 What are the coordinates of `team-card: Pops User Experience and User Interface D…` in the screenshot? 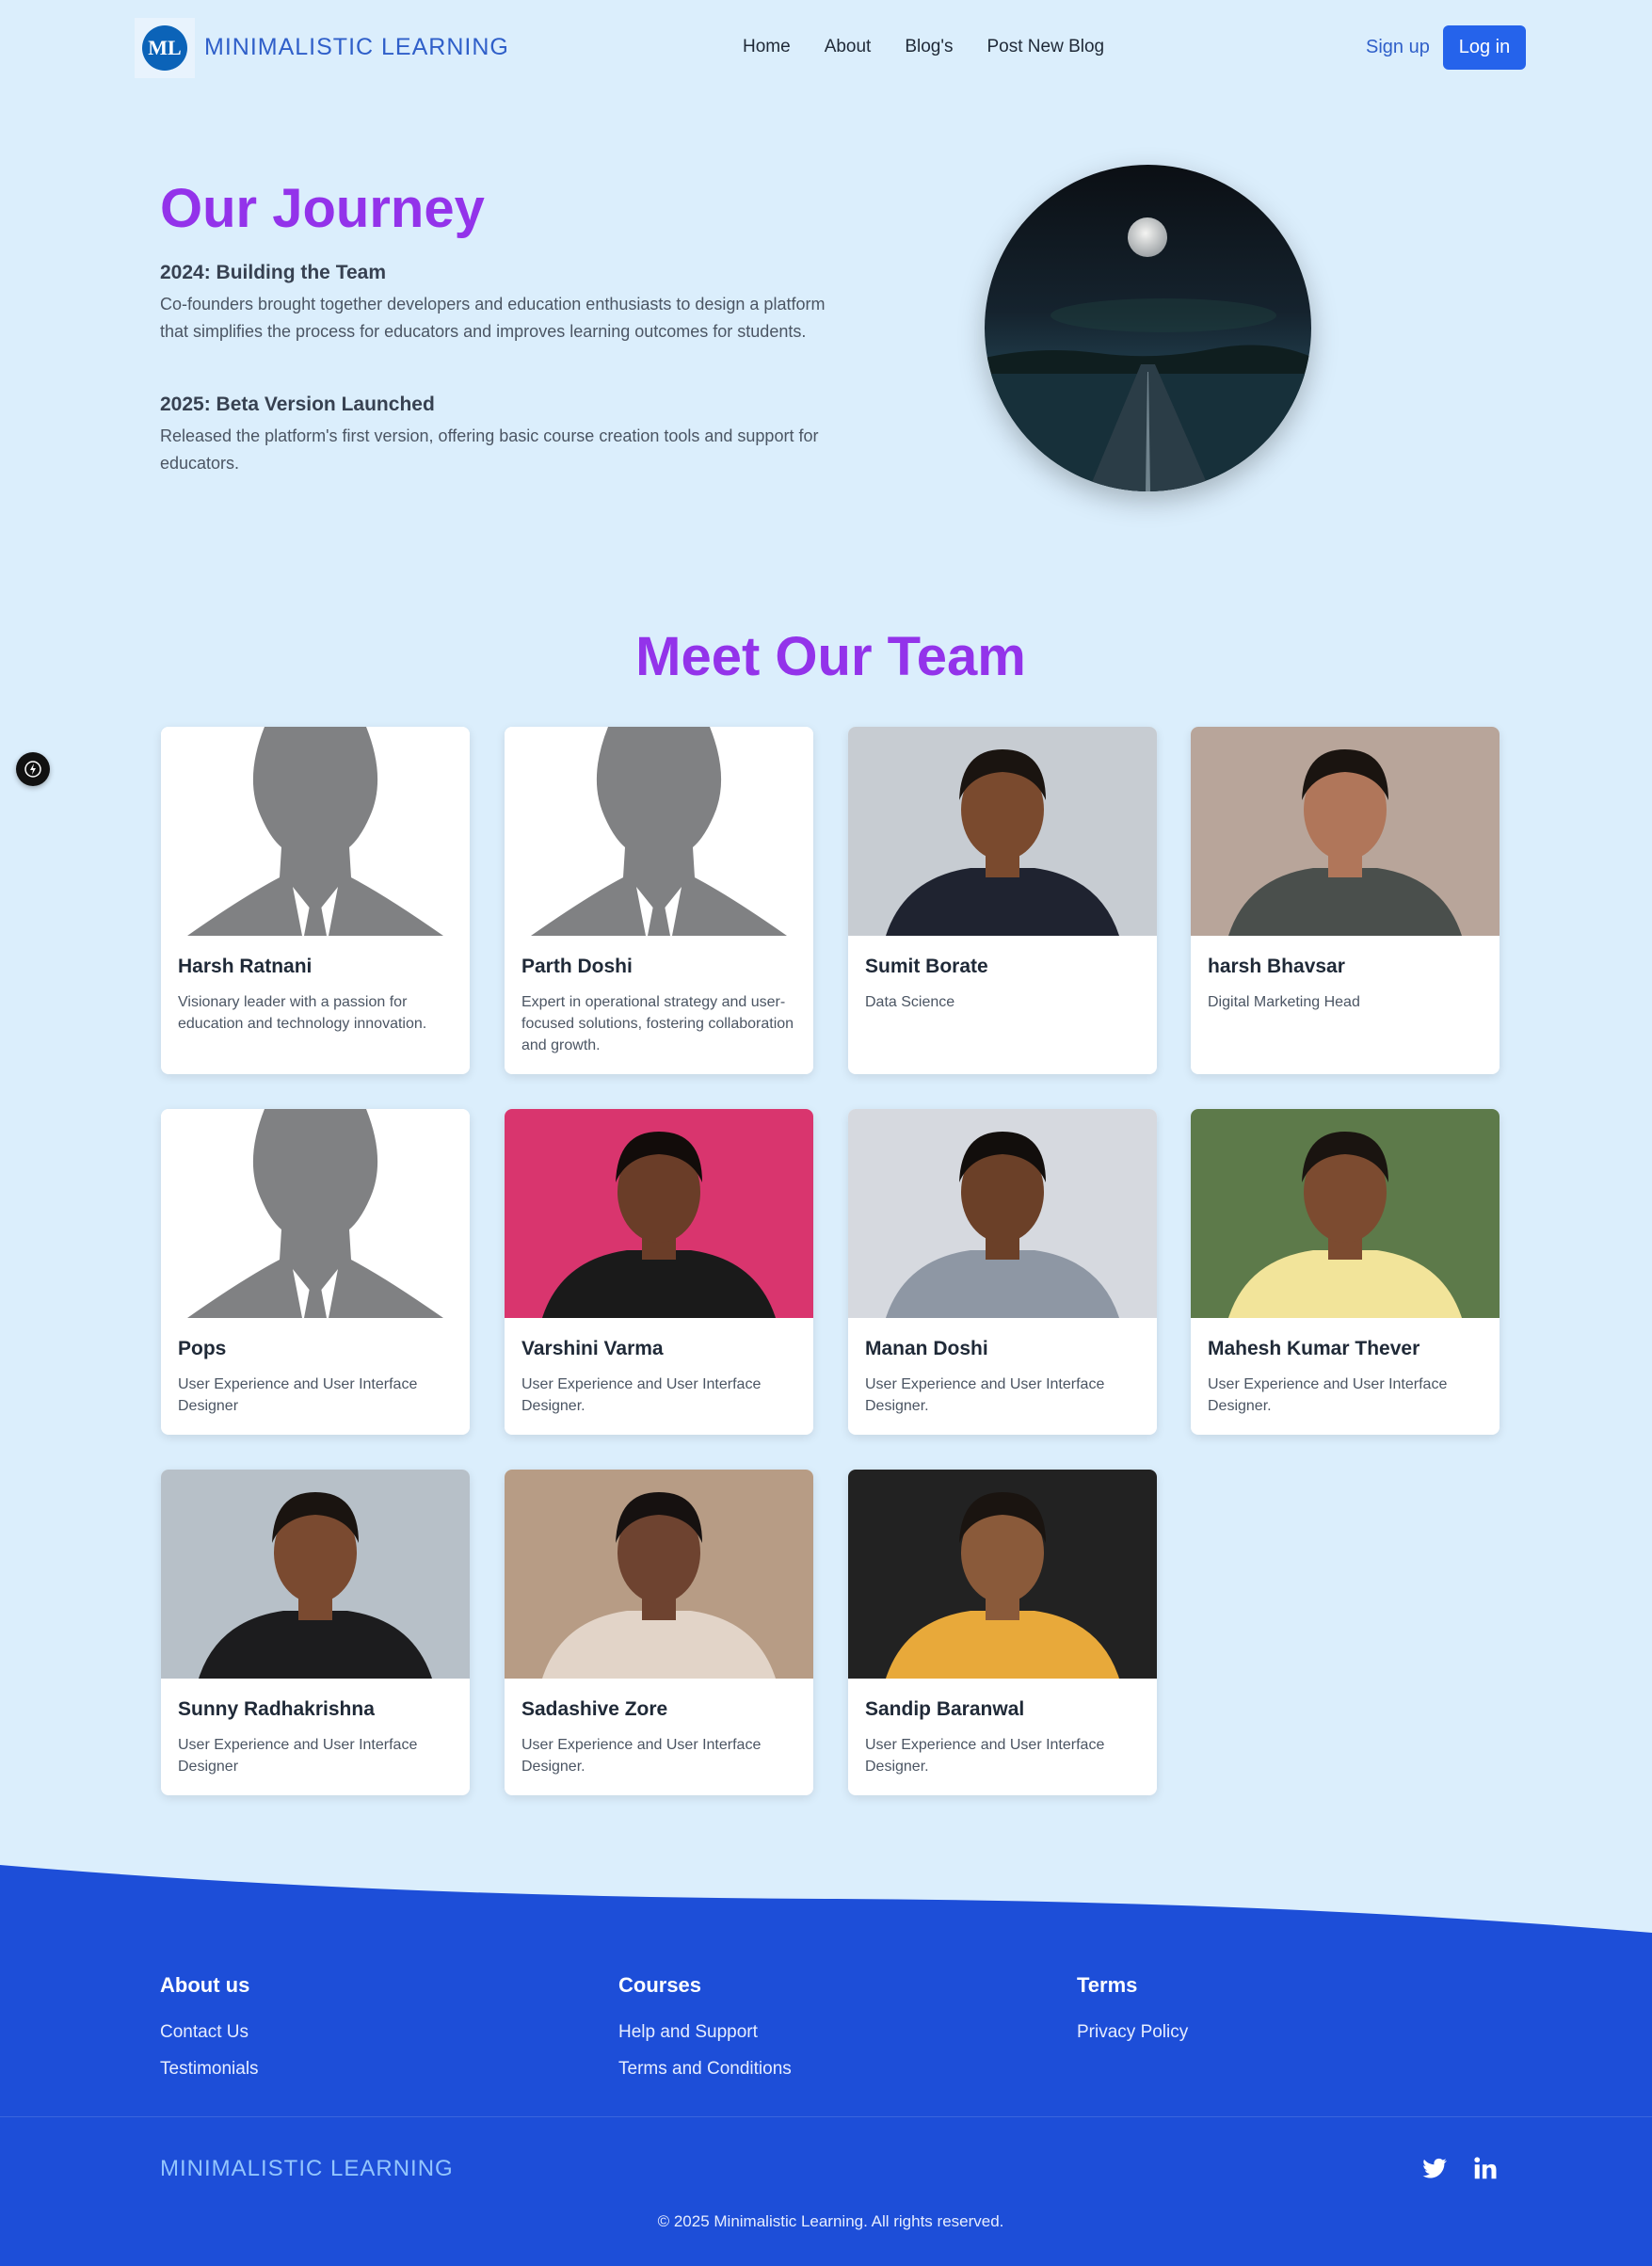 It's located at (315, 1272).